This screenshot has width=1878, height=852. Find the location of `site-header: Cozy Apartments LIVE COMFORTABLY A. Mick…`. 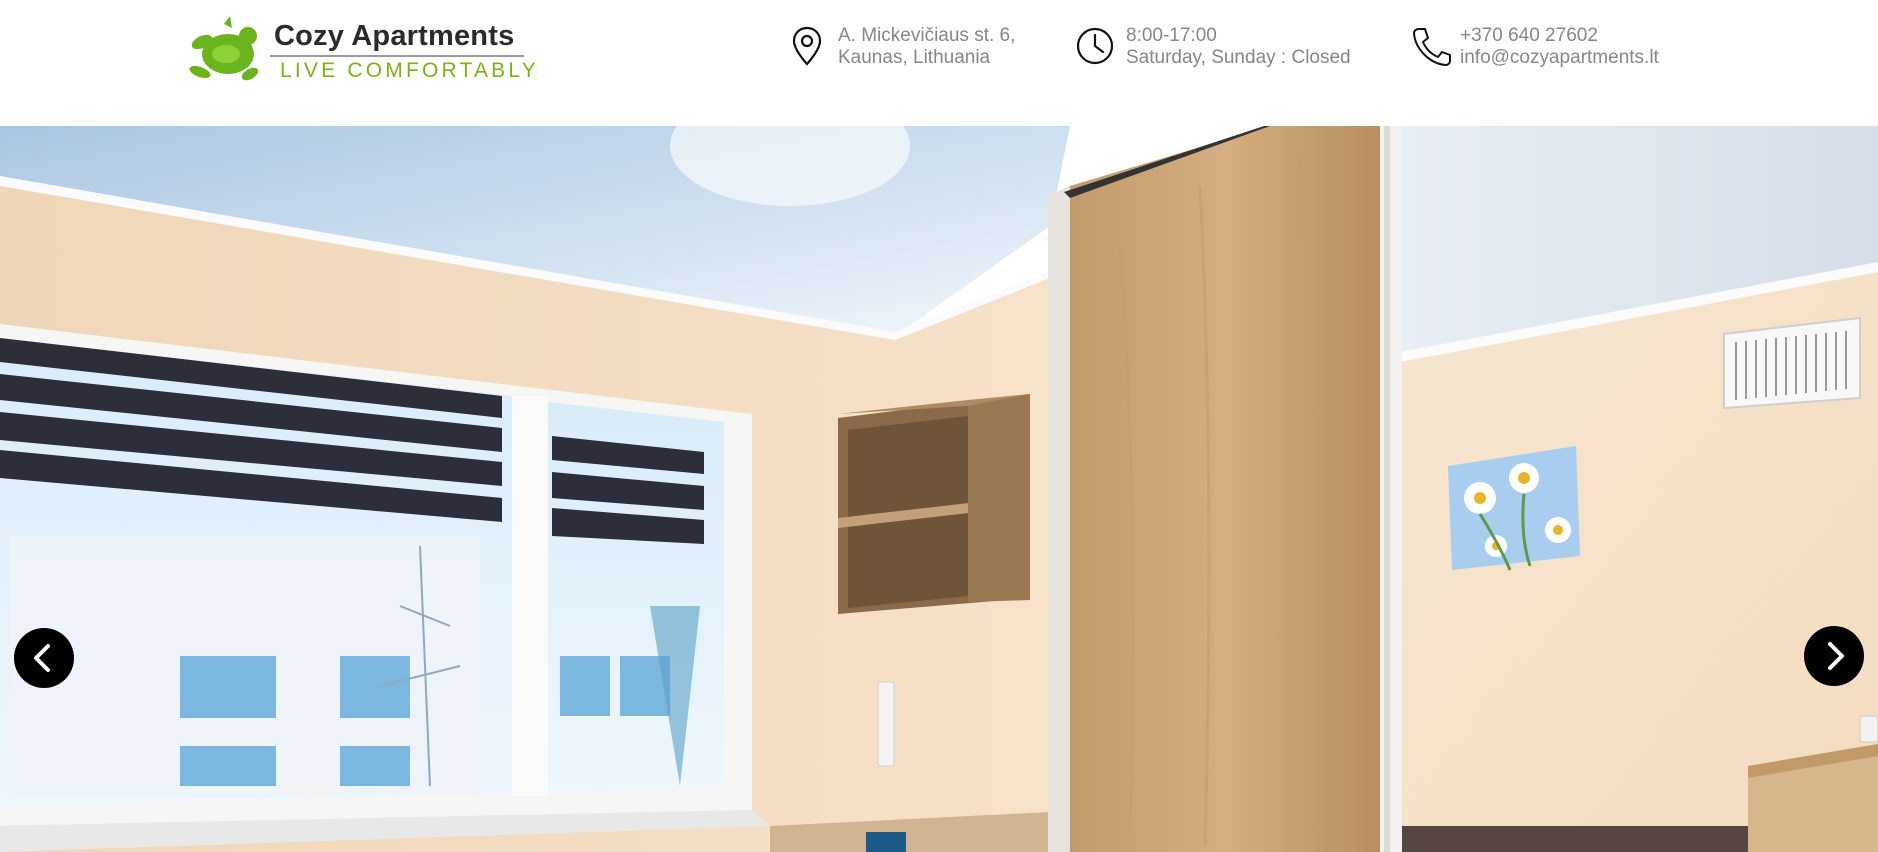

site-header: Cozy Apartments LIVE COMFORTABLY A. Mick… is located at coordinates (939, 63).